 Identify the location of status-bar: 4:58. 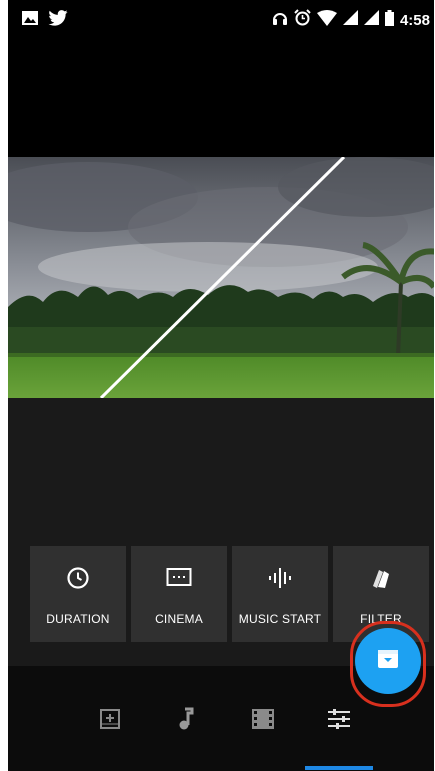
(221, 20).